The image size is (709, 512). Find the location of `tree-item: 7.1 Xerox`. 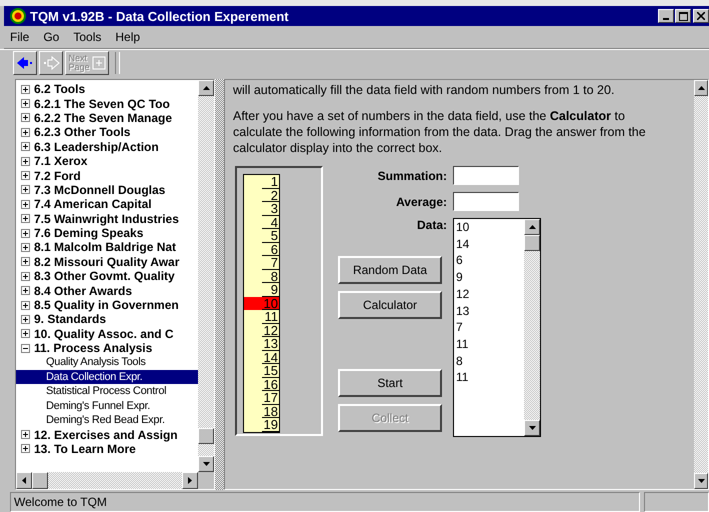

tree-item: 7.1 Xerox is located at coordinates (61, 161).